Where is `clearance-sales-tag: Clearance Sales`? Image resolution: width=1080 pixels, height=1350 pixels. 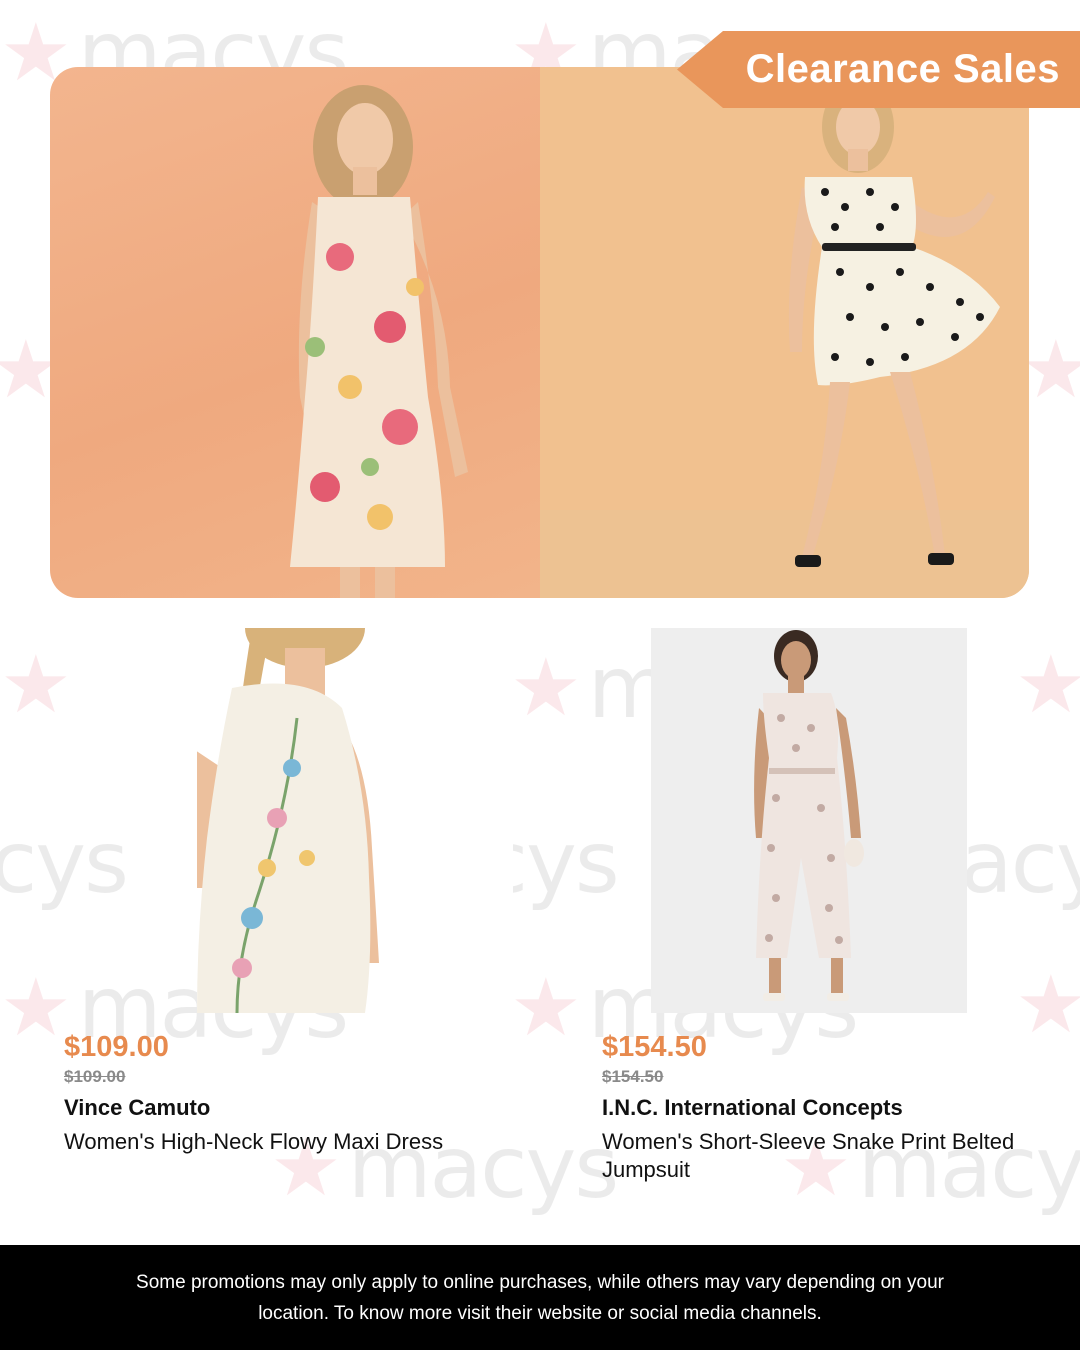
clearance-sales-tag: Clearance Sales is located at coordinates (878, 69).